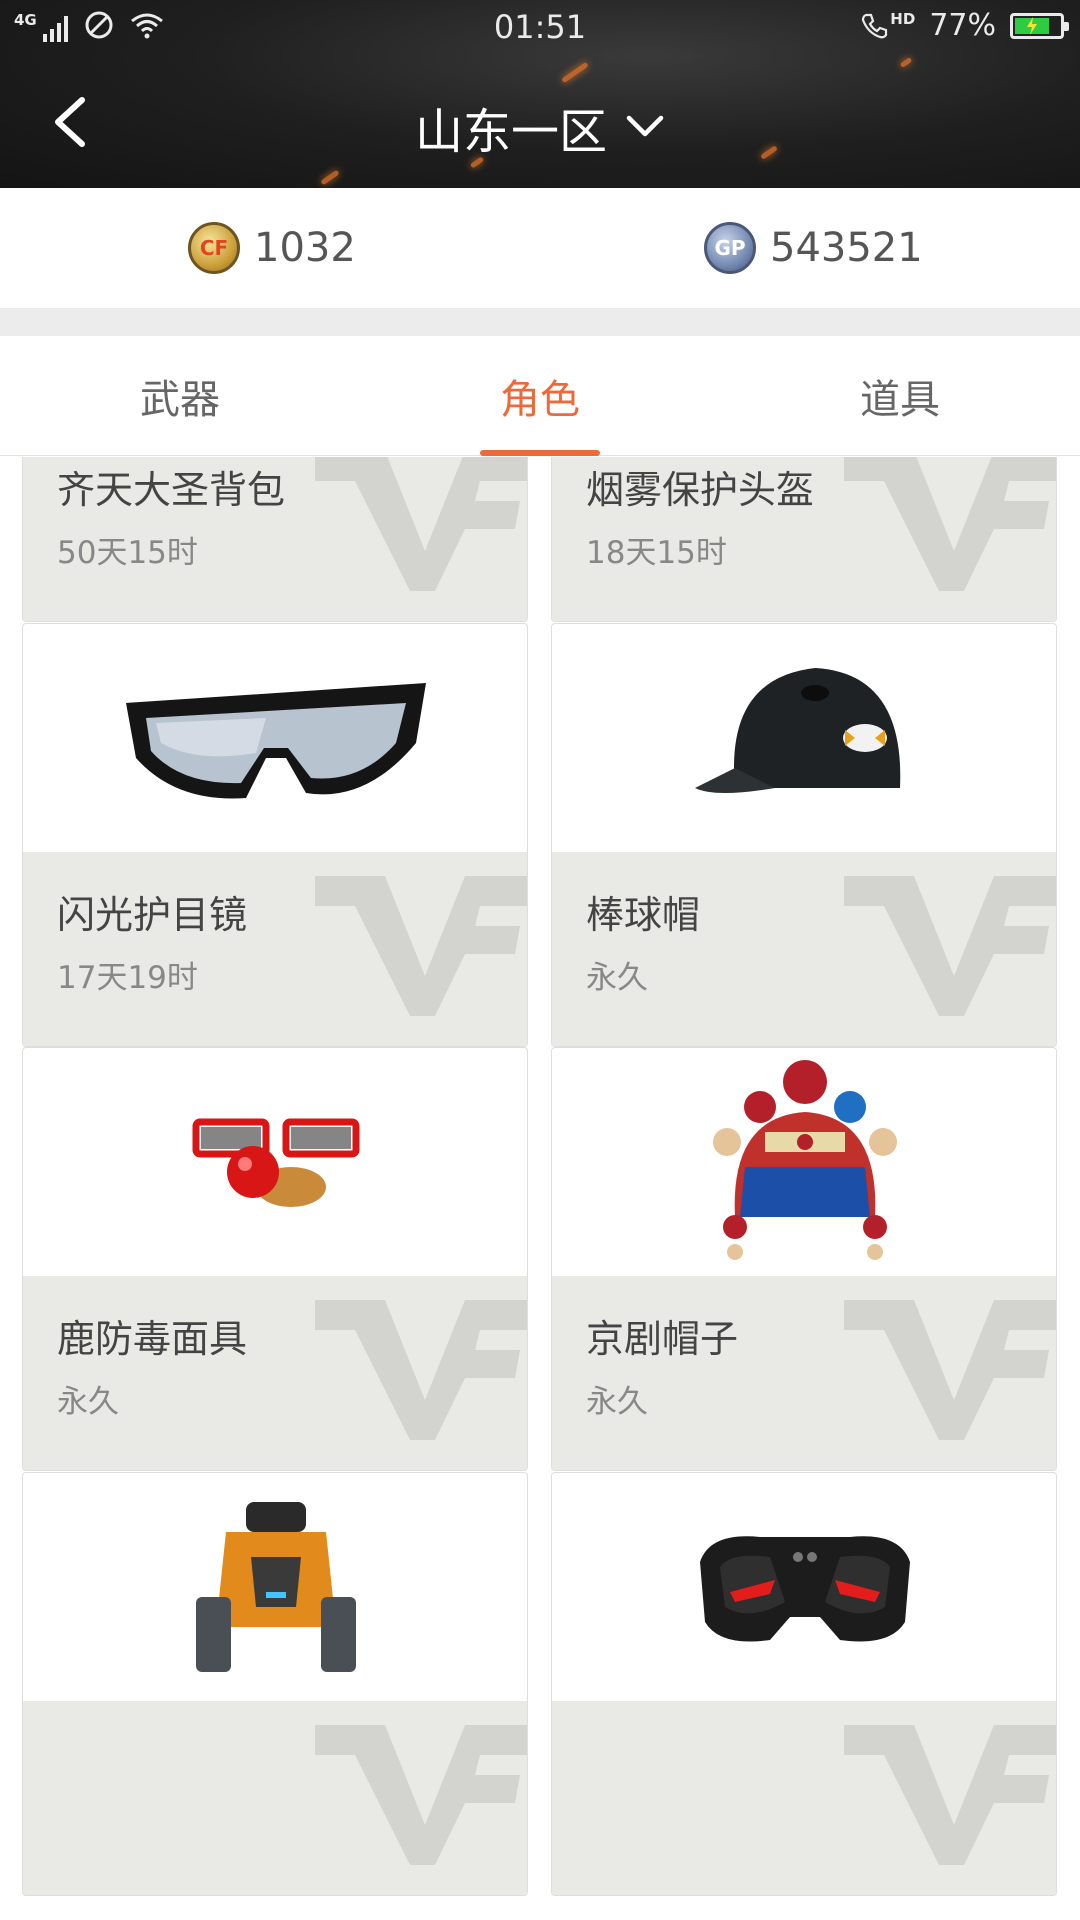 The height and width of the screenshot is (1920, 1080). I want to click on cf-coin-value: 1032, so click(305, 248).